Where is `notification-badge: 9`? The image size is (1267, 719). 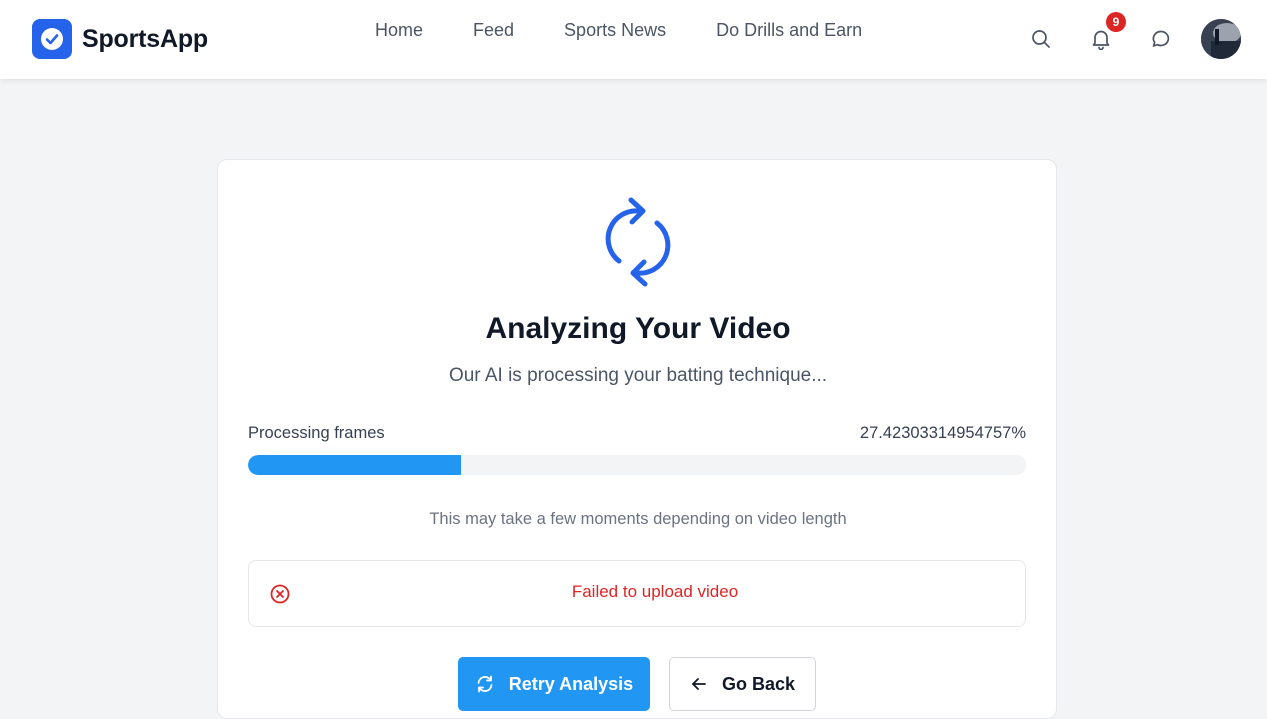 notification-badge: 9 is located at coordinates (1116, 22).